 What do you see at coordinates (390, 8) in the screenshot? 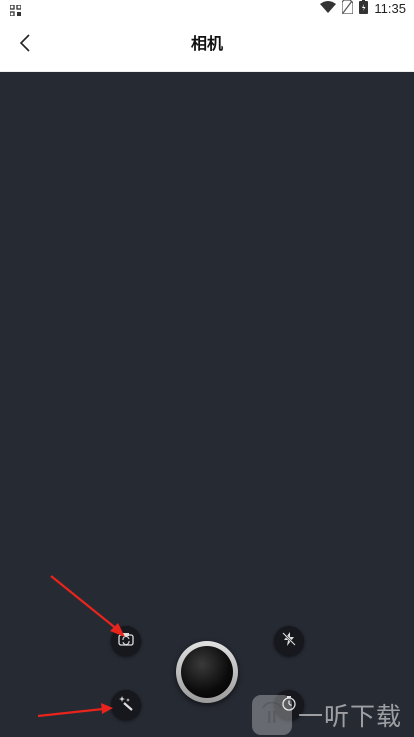
I see `status-time: 11:35` at bounding box center [390, 8].